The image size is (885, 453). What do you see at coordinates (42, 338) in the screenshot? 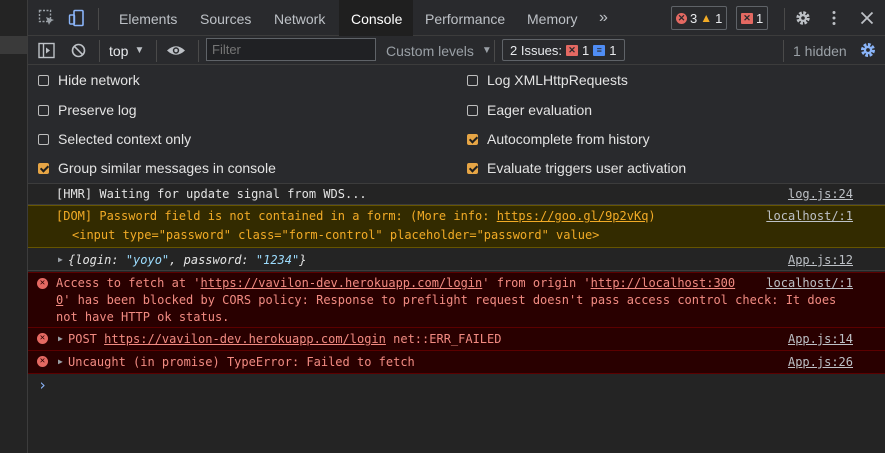
I see `error-circle-icon: ✕` at bounding box center [42, 338].